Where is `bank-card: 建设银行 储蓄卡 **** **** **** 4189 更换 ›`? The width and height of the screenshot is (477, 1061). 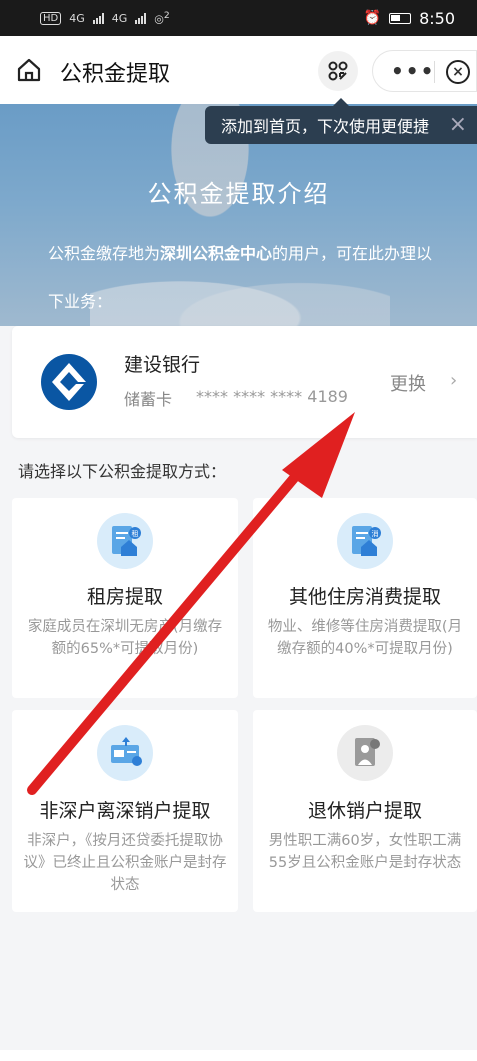
bank-card: 建设银行 储蓄卡 **** **** **** 4189 更换 › is located at coordinates (244, 382).